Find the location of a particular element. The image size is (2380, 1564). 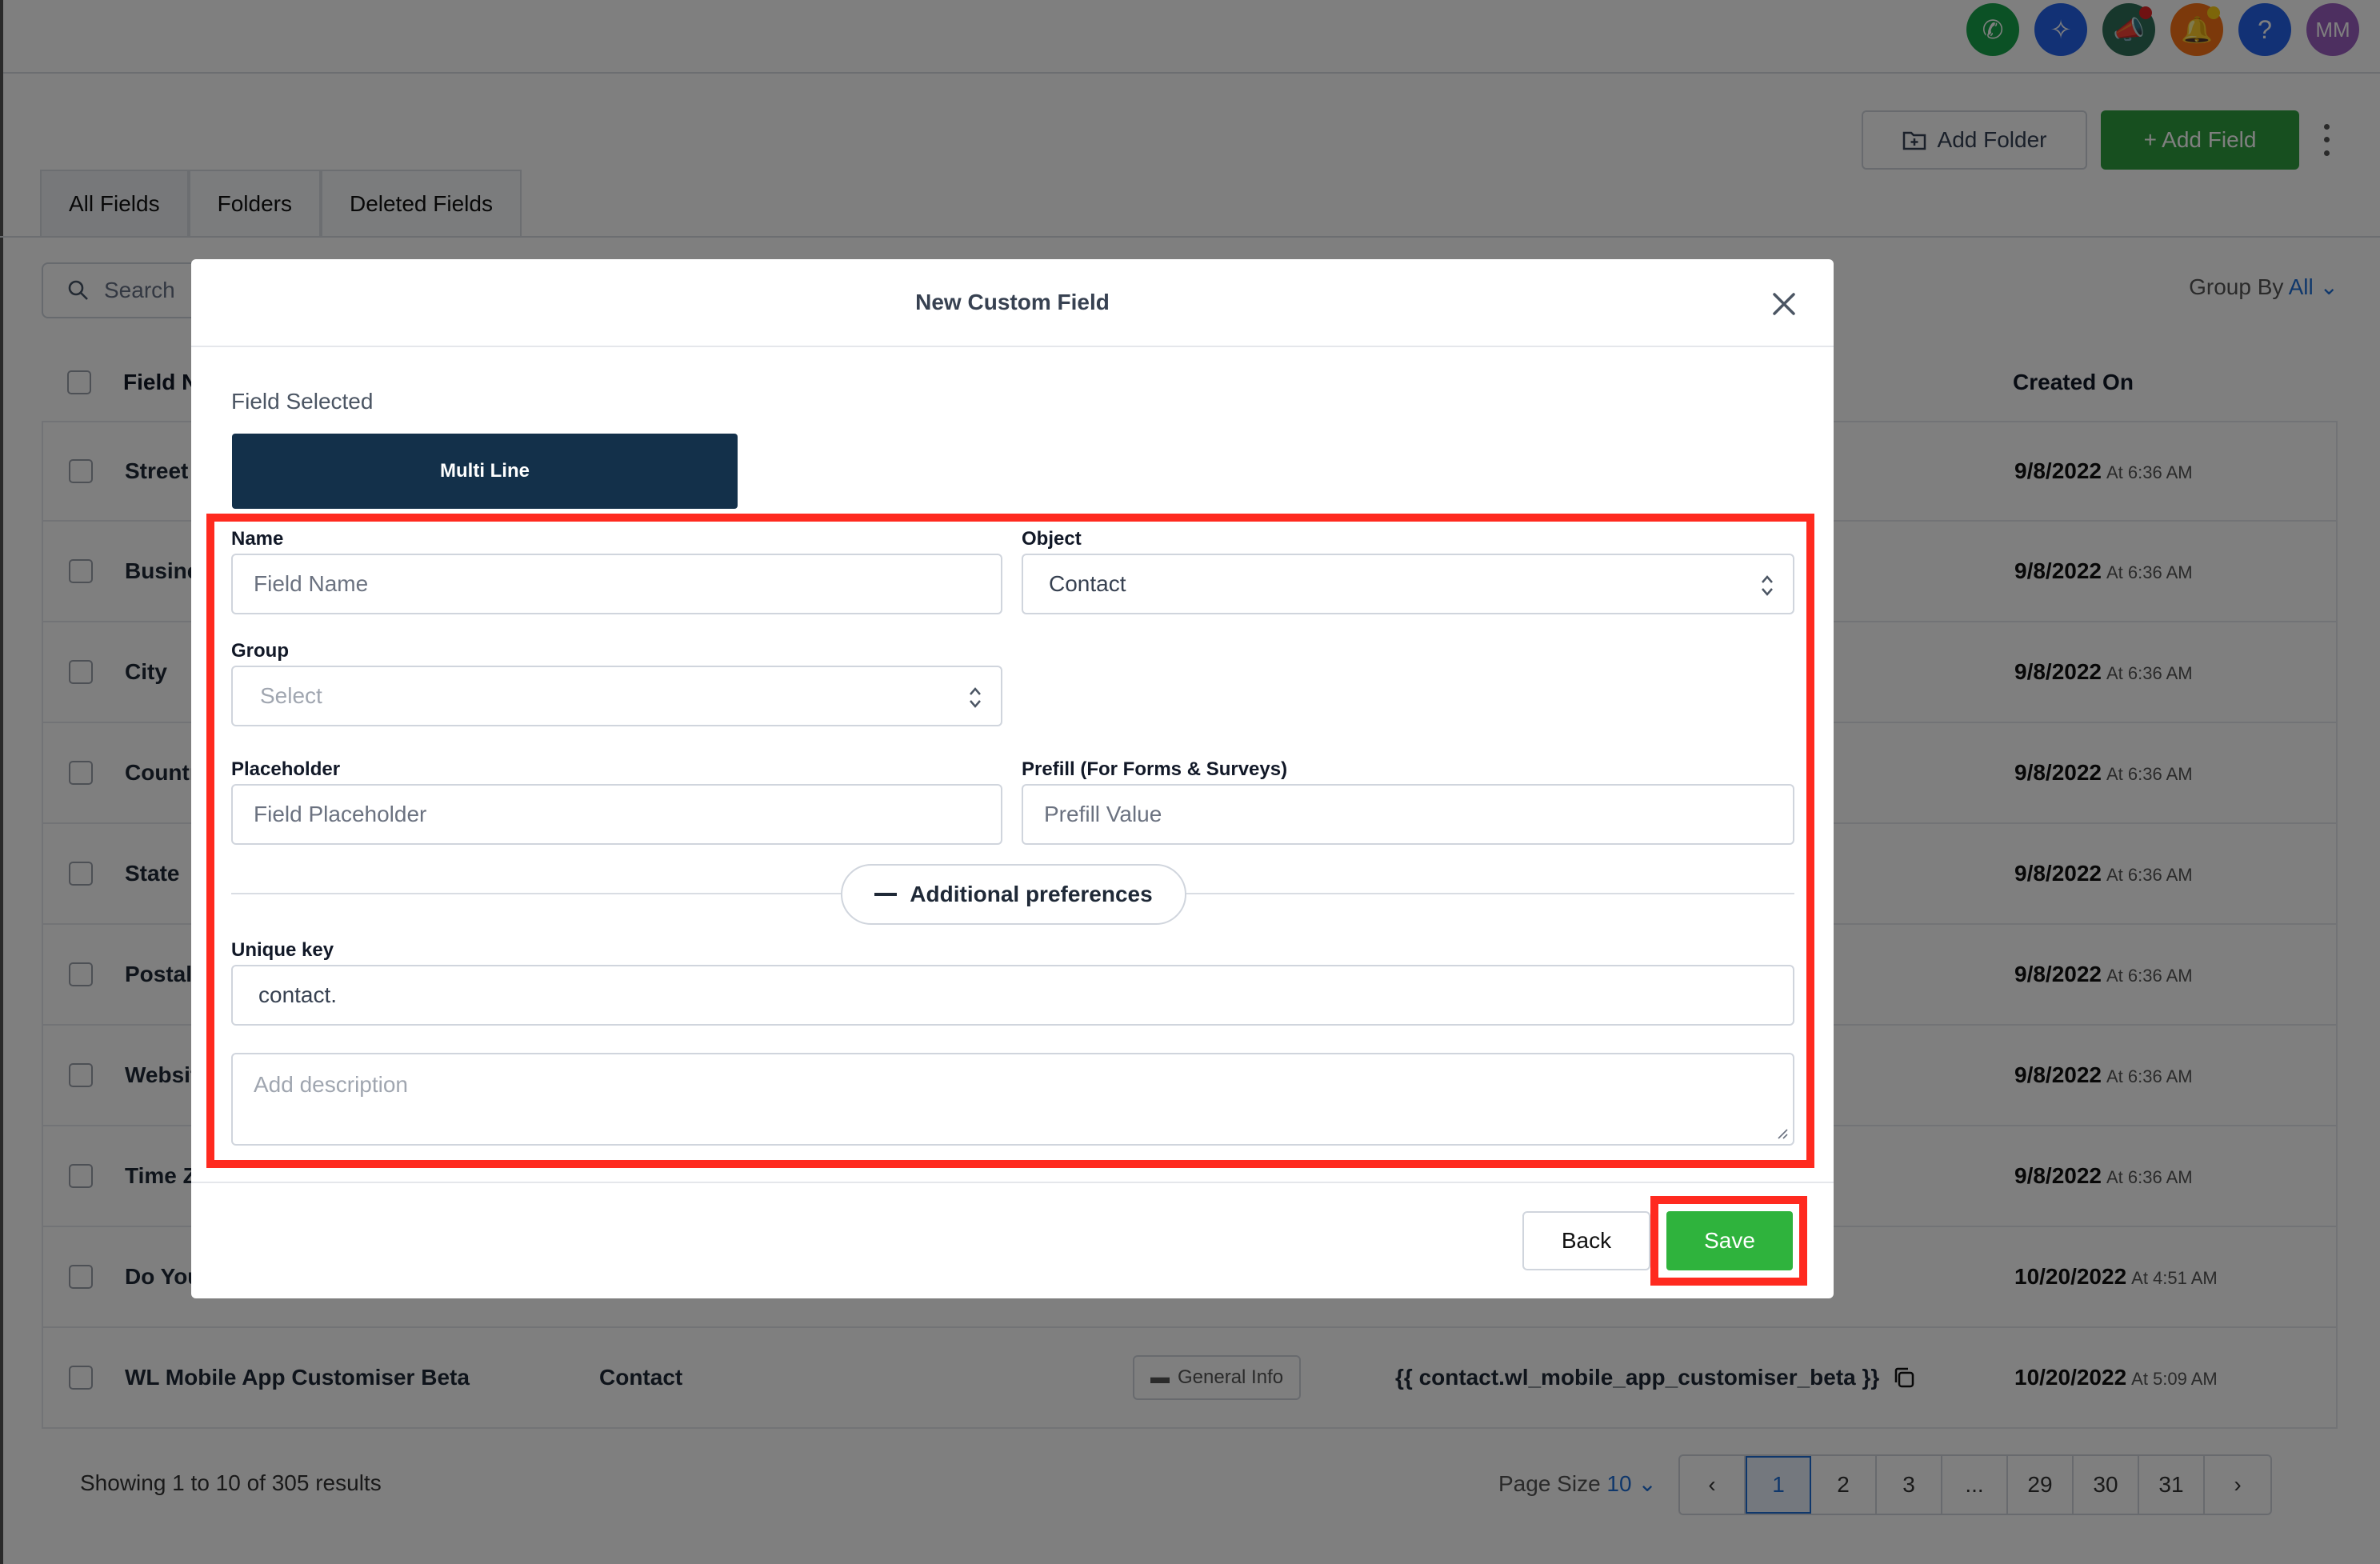

modal-footer-divider is located at coordinates (1012, 1182).